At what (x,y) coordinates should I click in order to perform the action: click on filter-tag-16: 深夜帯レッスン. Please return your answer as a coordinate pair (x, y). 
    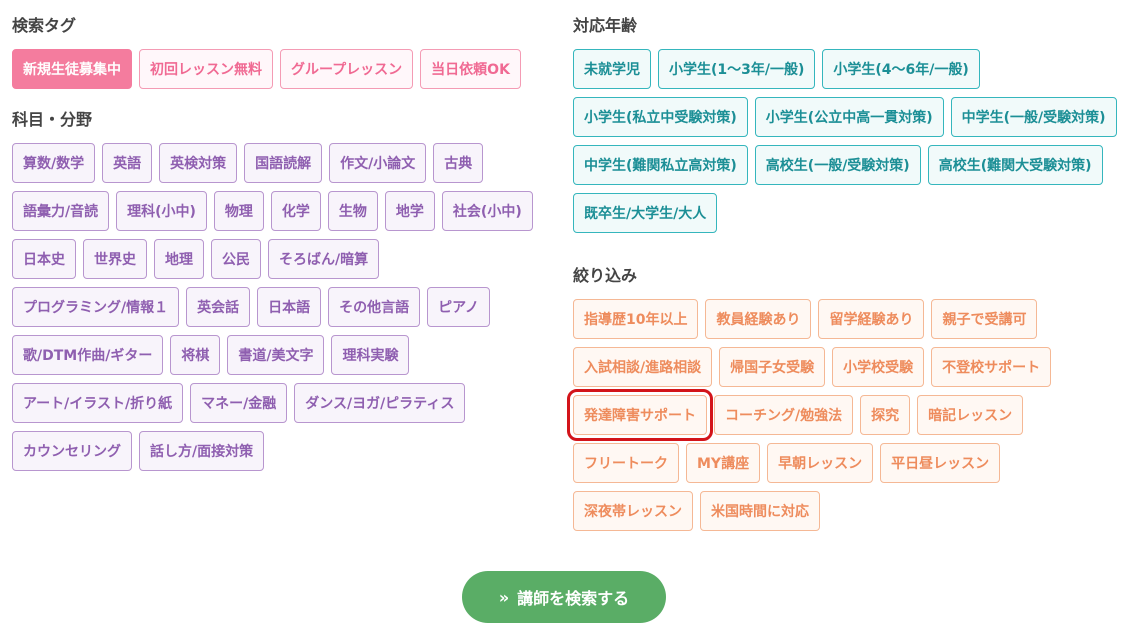
    Looking at the image, I should click on (633, 511).